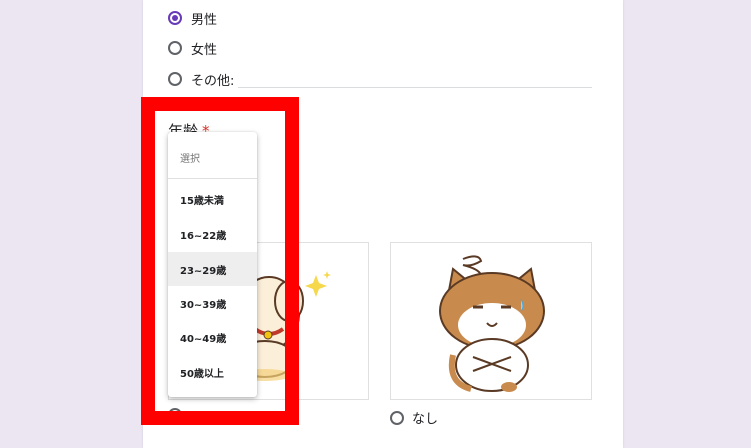  Describe the element at coordinates (175, 18) in the screenshot. I see `radio-button-checked` at that location.